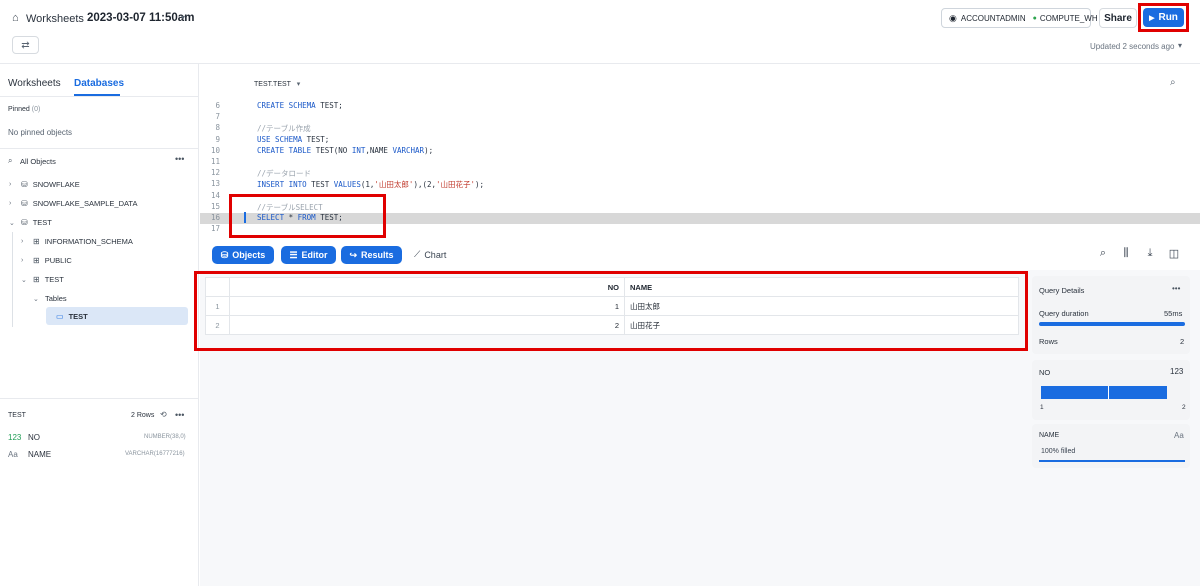  I want to click on refresh-icon: ⟲, so click(163, 414).